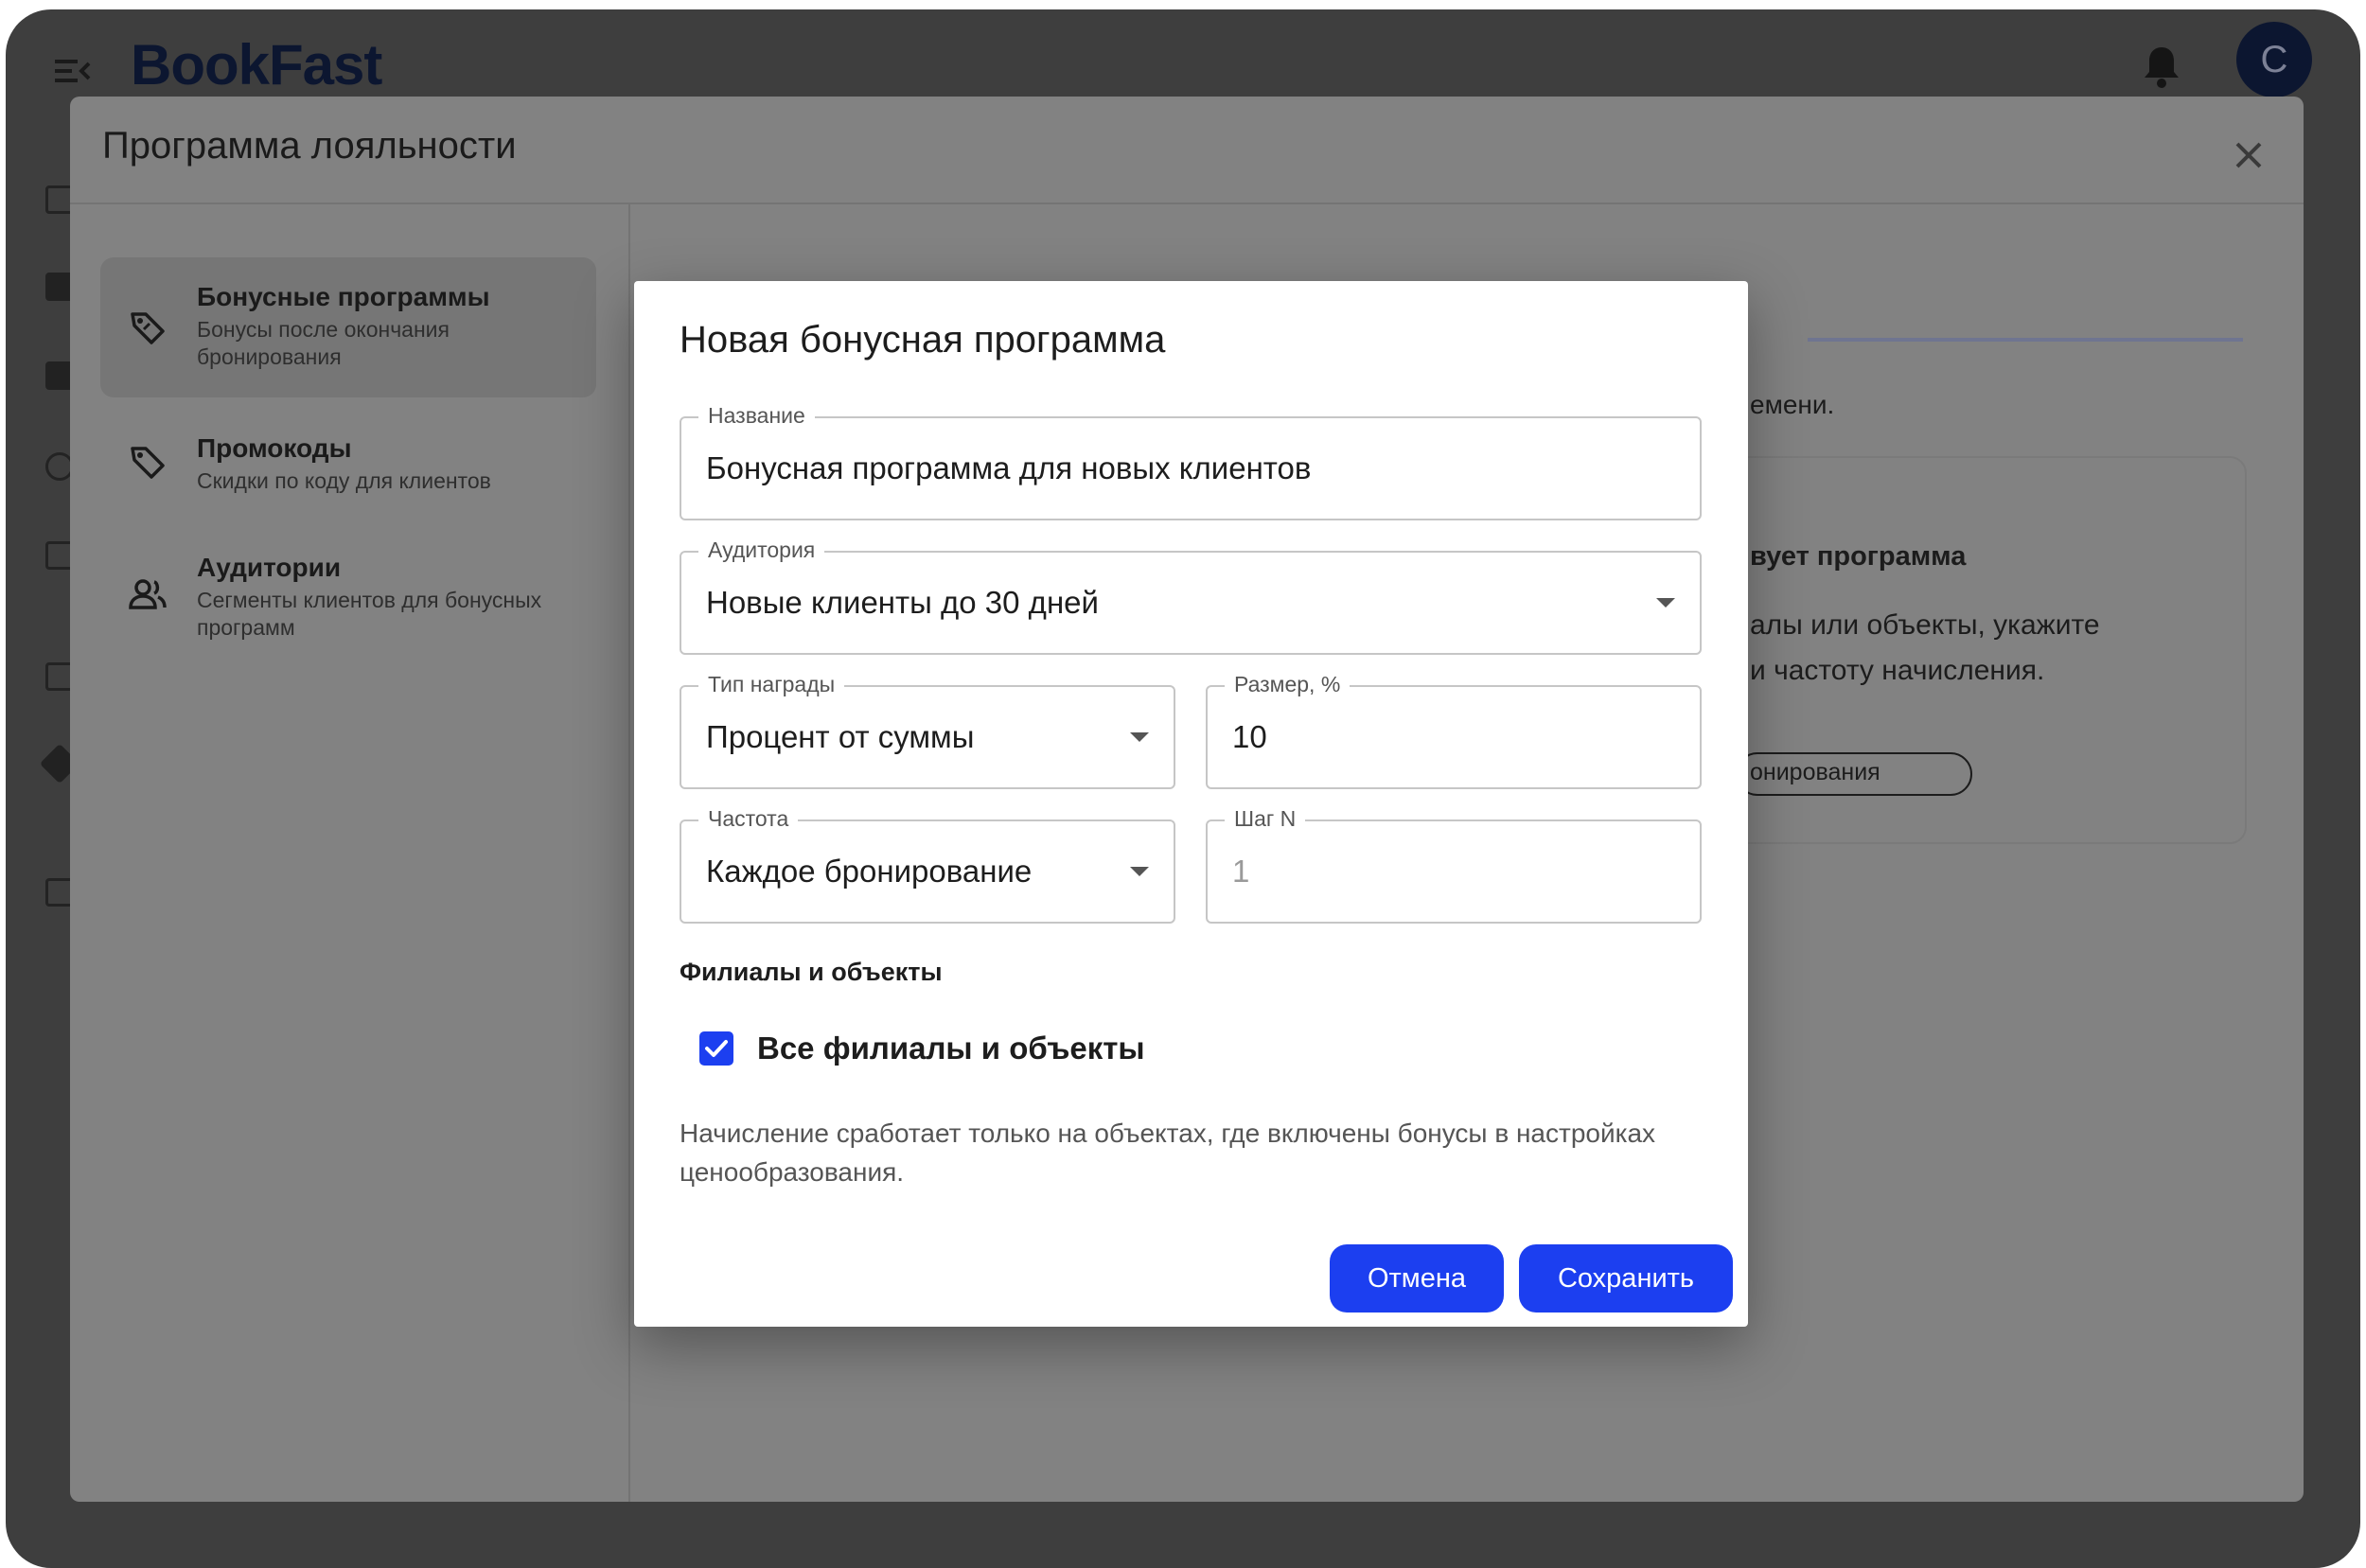 The image size is (2366, 1568). I want to click on checkmark-icon, so click(716, 1048).